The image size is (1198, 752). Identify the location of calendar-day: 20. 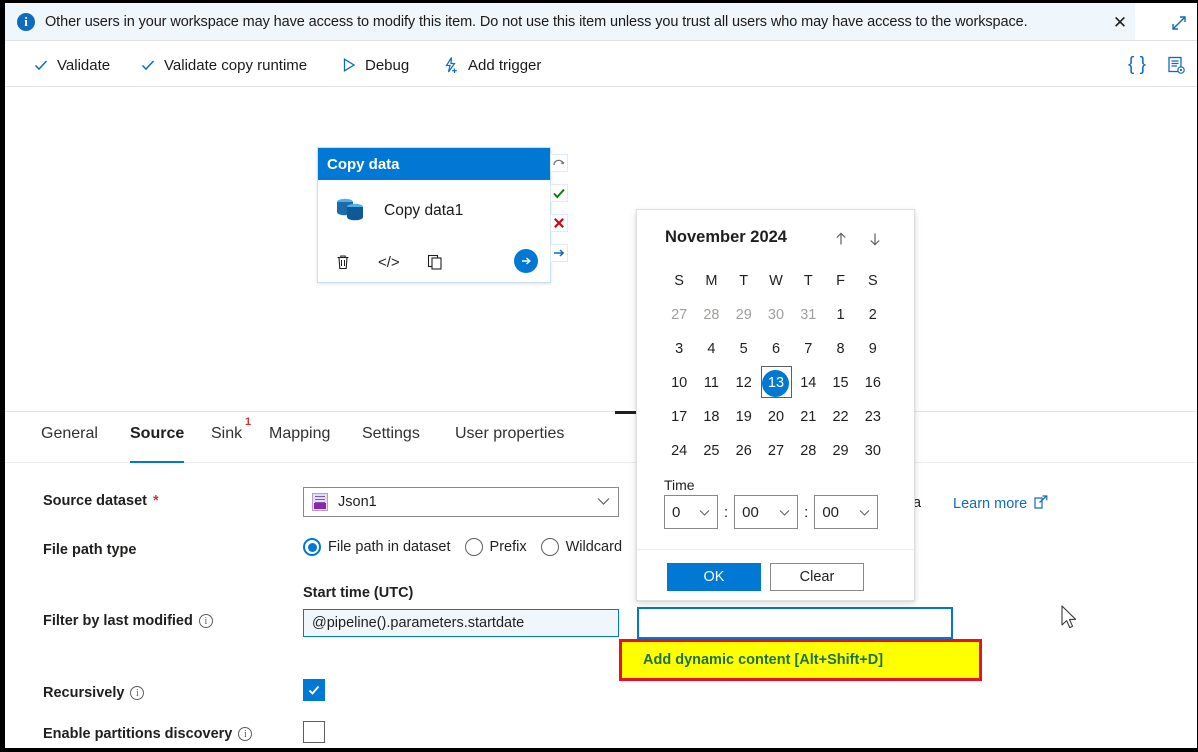
(776, 417).